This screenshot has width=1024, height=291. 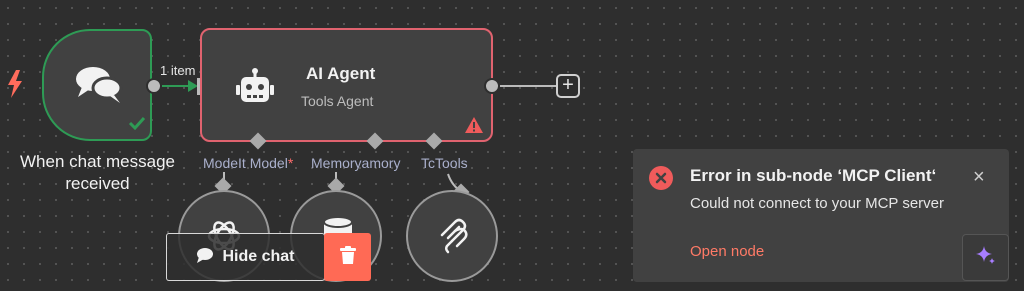 What do you see at coordinates (568, 86) in the screenshot?
I see `add-node-button: +` at bounding box center [568, 86].